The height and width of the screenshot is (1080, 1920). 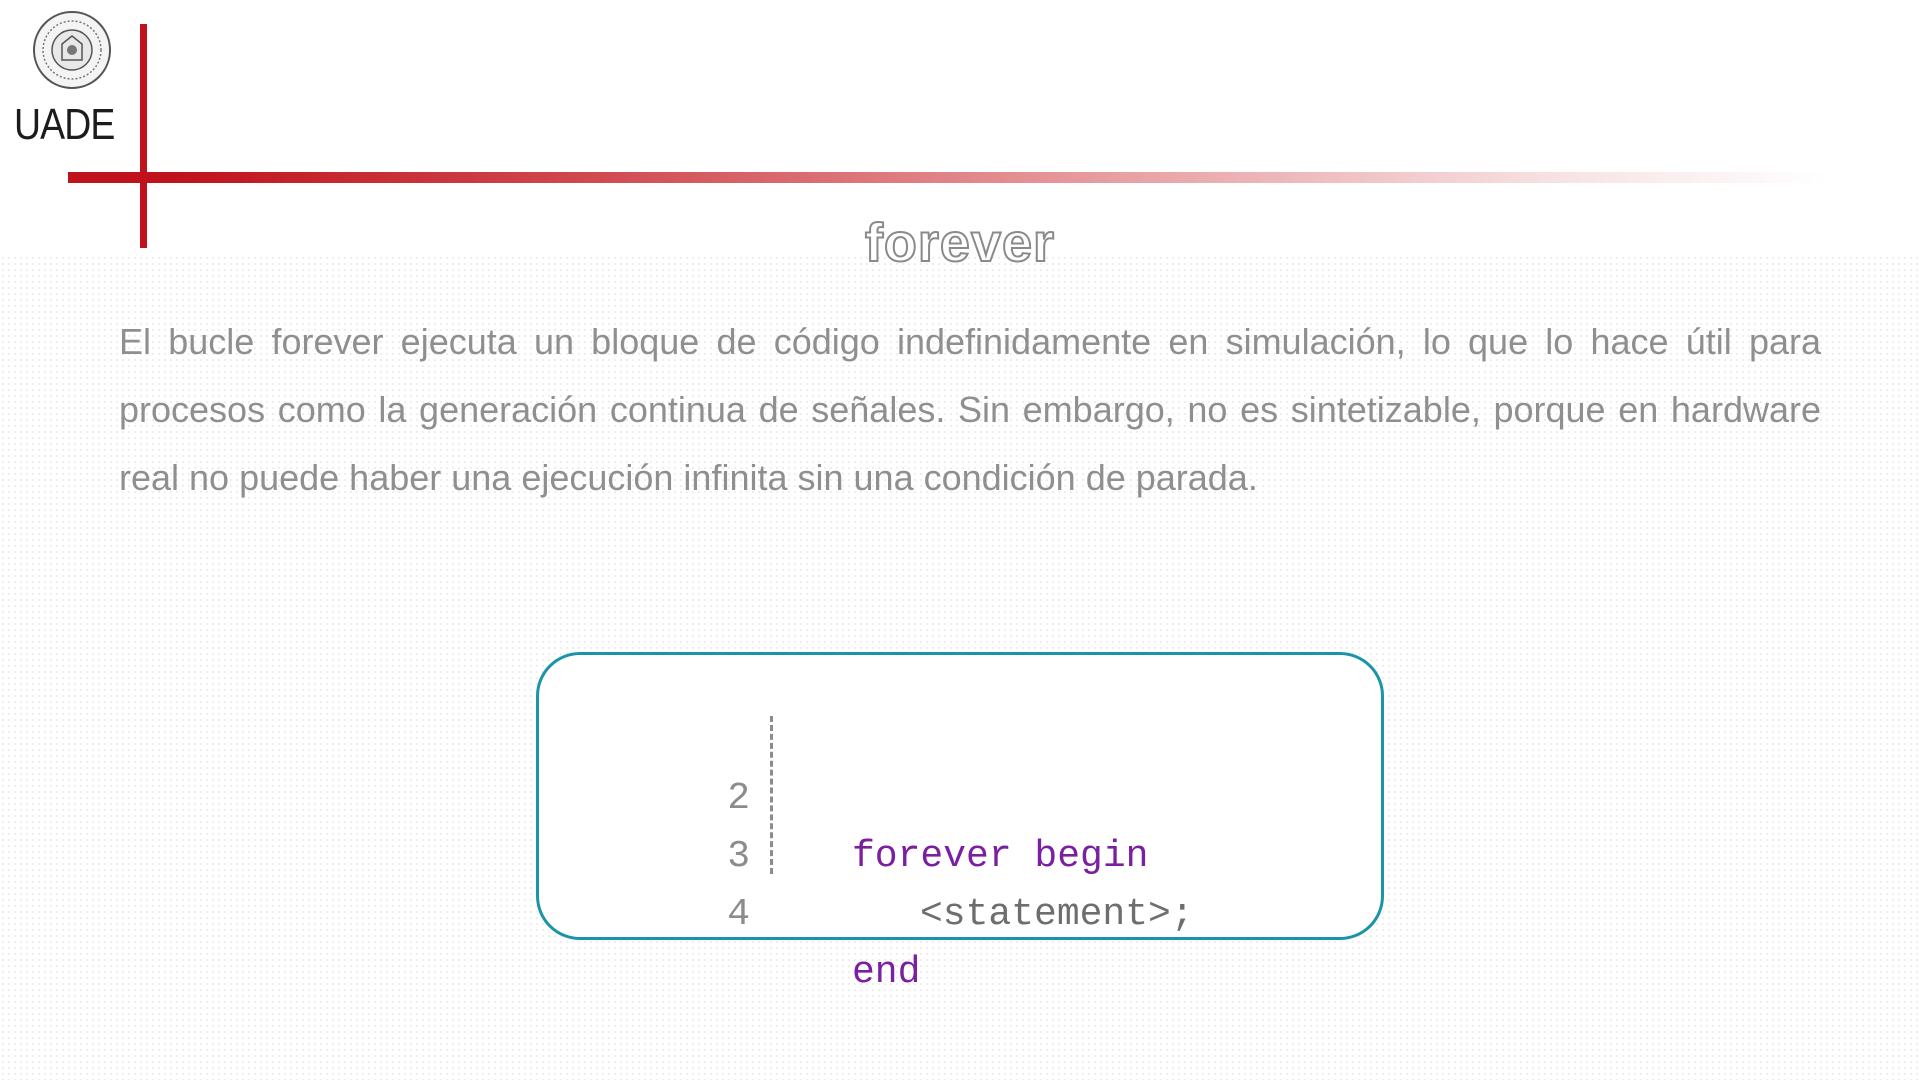 I want to click on code-text: end, so click(x=886, y=972).